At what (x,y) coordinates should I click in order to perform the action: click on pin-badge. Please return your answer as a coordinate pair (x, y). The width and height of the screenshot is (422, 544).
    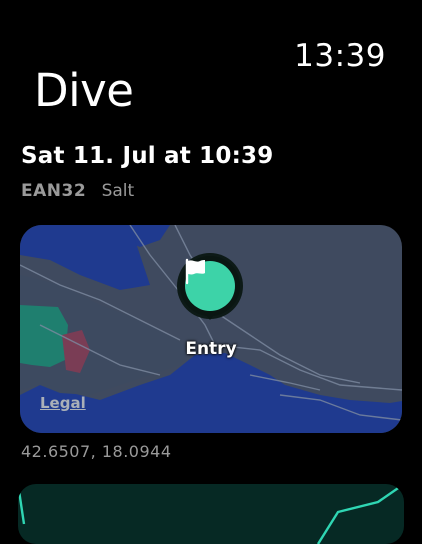
    Looking at the image, I should click on (210, 284).